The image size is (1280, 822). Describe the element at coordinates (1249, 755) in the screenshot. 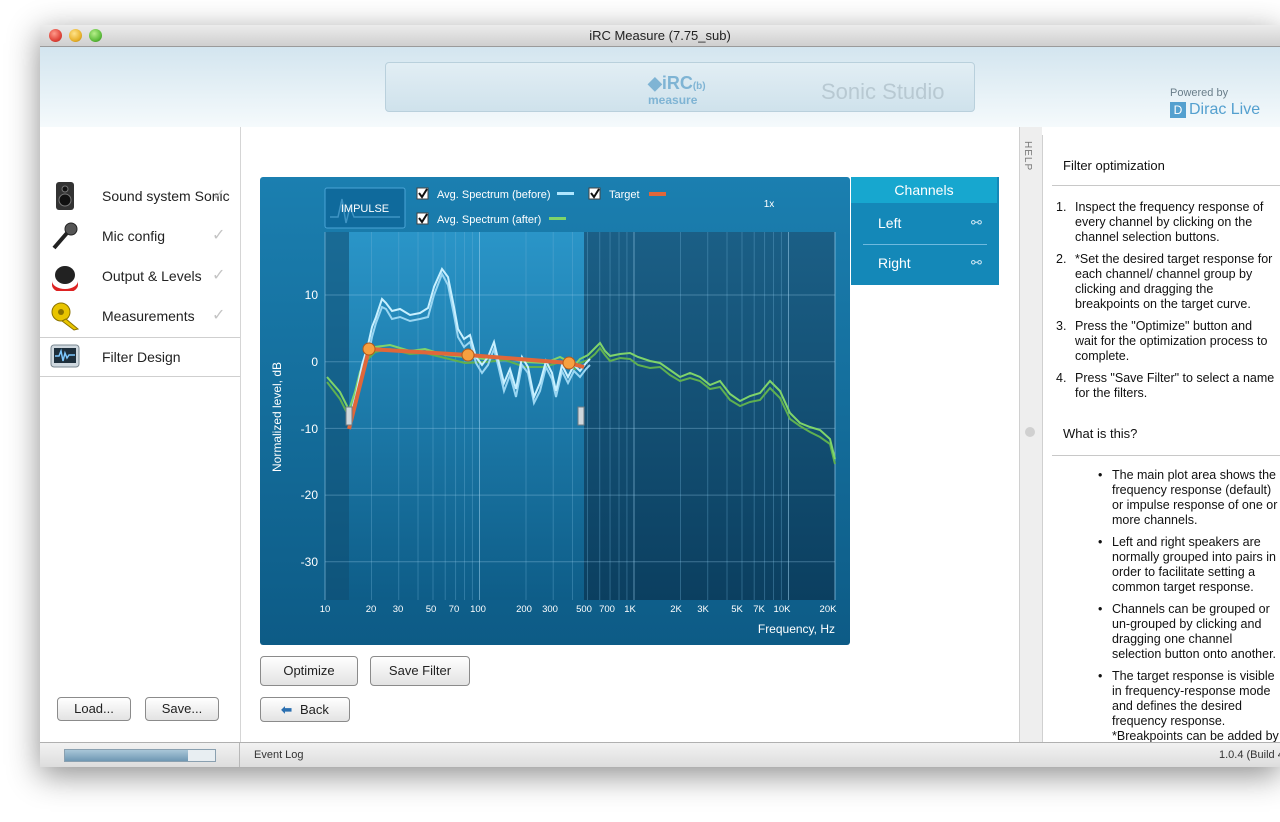

I see `version-label: 1.0.4 (Build 41` at that location.